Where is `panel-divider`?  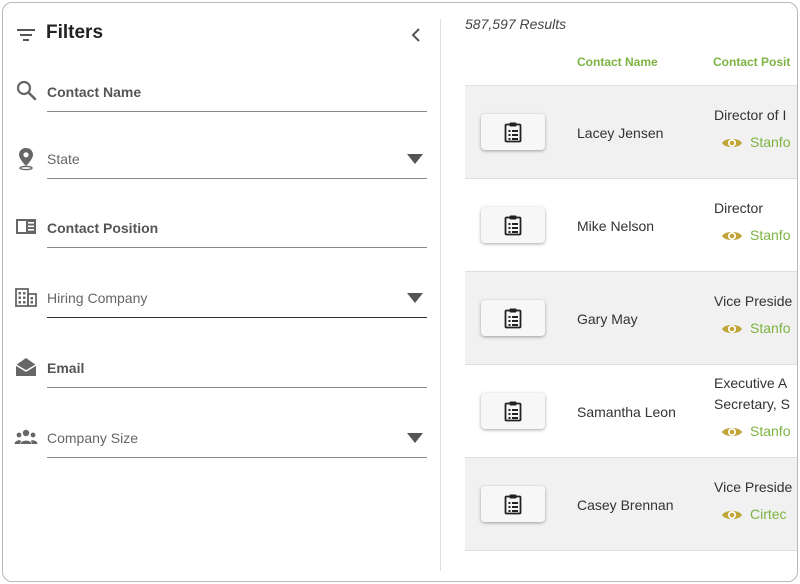 panel-divider is located at coordinates (440, 295).